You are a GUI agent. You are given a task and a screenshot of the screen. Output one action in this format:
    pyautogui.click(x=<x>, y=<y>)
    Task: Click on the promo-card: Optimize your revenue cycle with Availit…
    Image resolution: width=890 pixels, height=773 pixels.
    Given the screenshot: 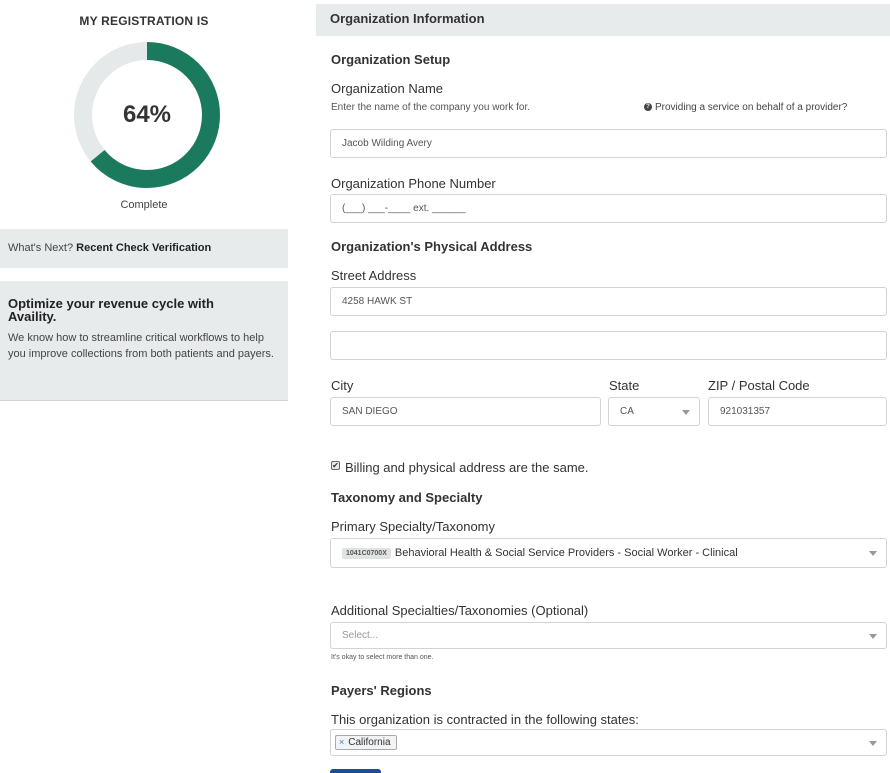 What is the action you would take?
    pyautogui.click(x=144, y=341)
    